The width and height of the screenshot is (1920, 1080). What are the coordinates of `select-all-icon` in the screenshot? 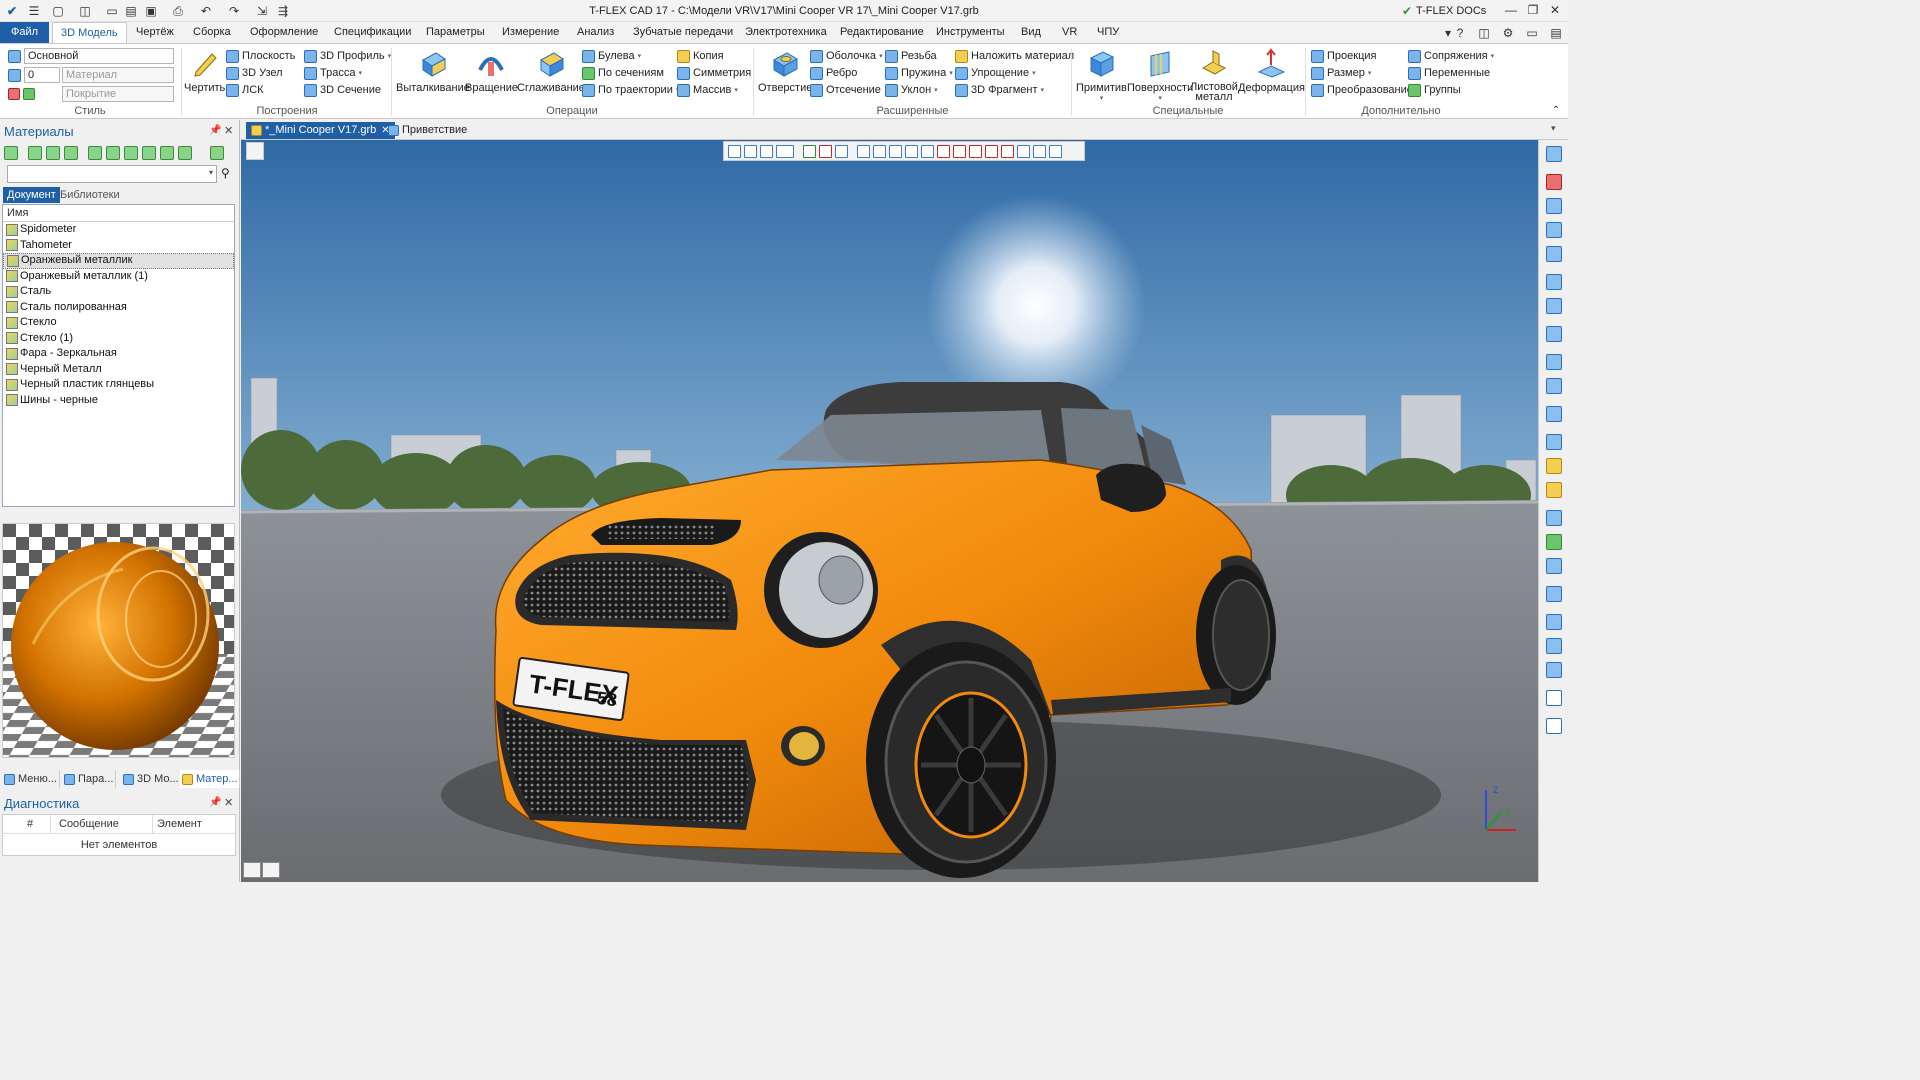 It's located at (766, 151).